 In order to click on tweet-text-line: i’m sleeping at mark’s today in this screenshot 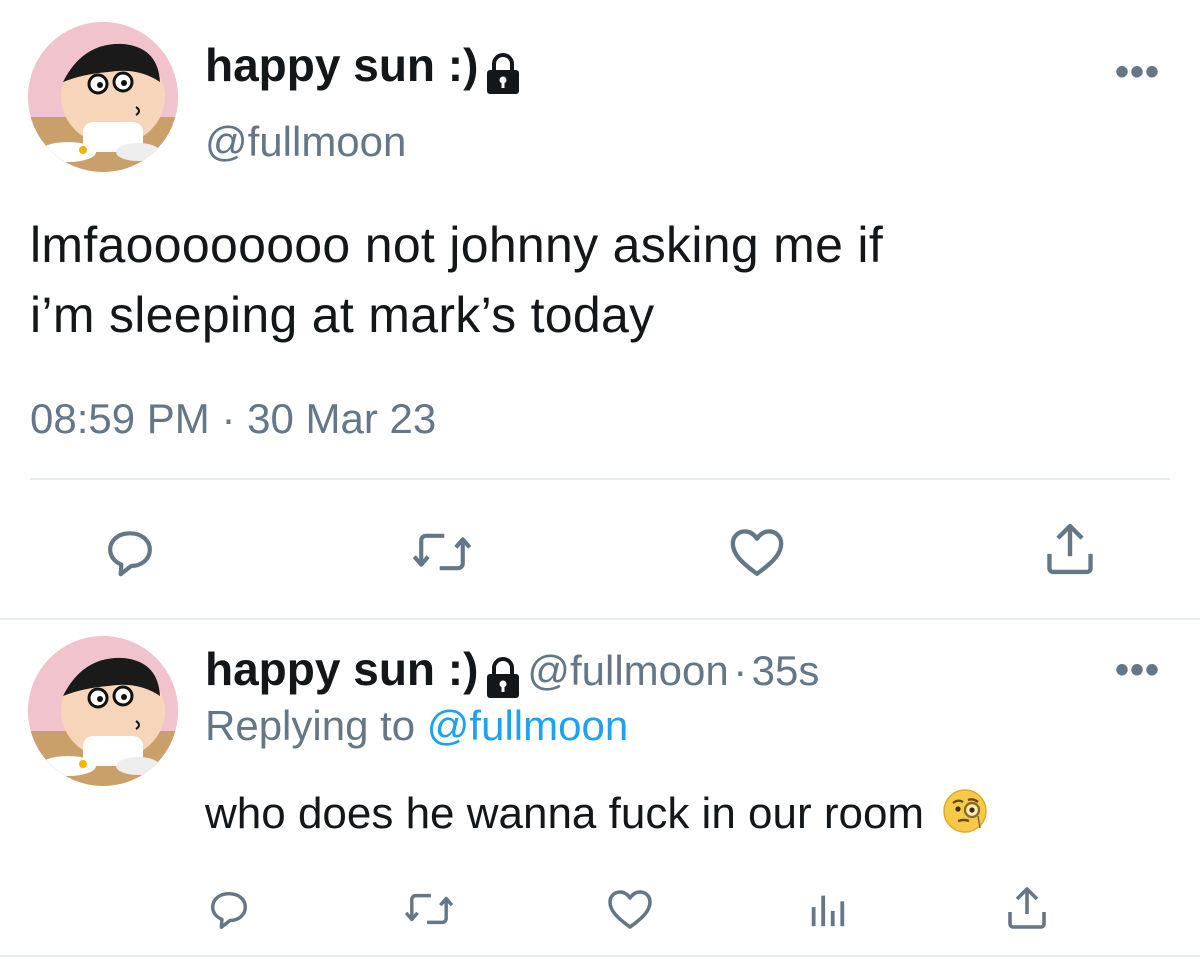, I will do `click(342, 315)`.